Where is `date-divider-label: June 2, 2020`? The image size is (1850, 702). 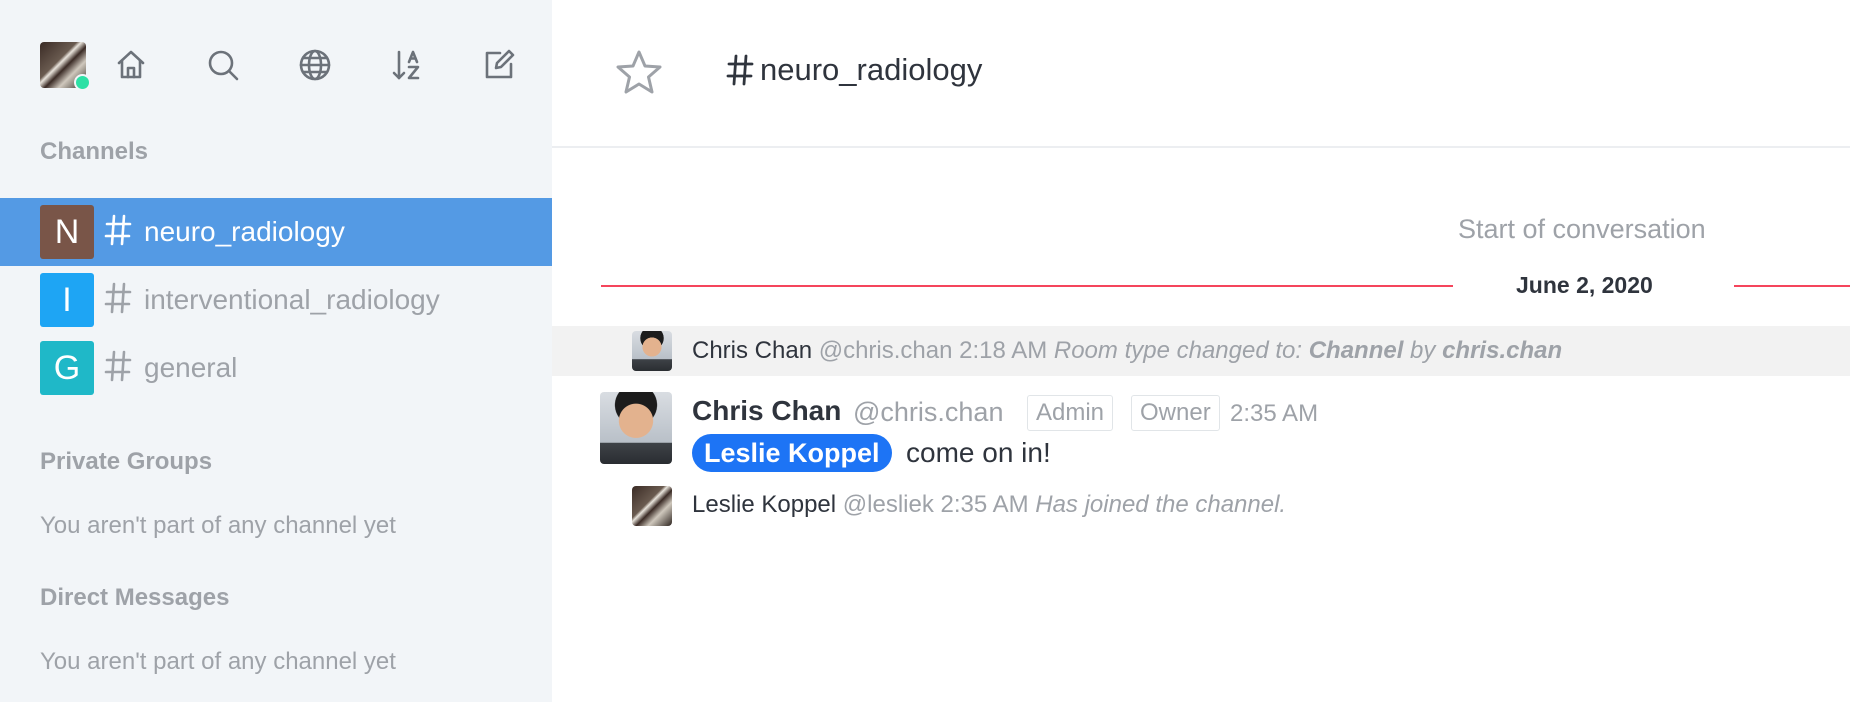
date-divider-label: June 2, 2020 is located at coordinates (1584, 285).